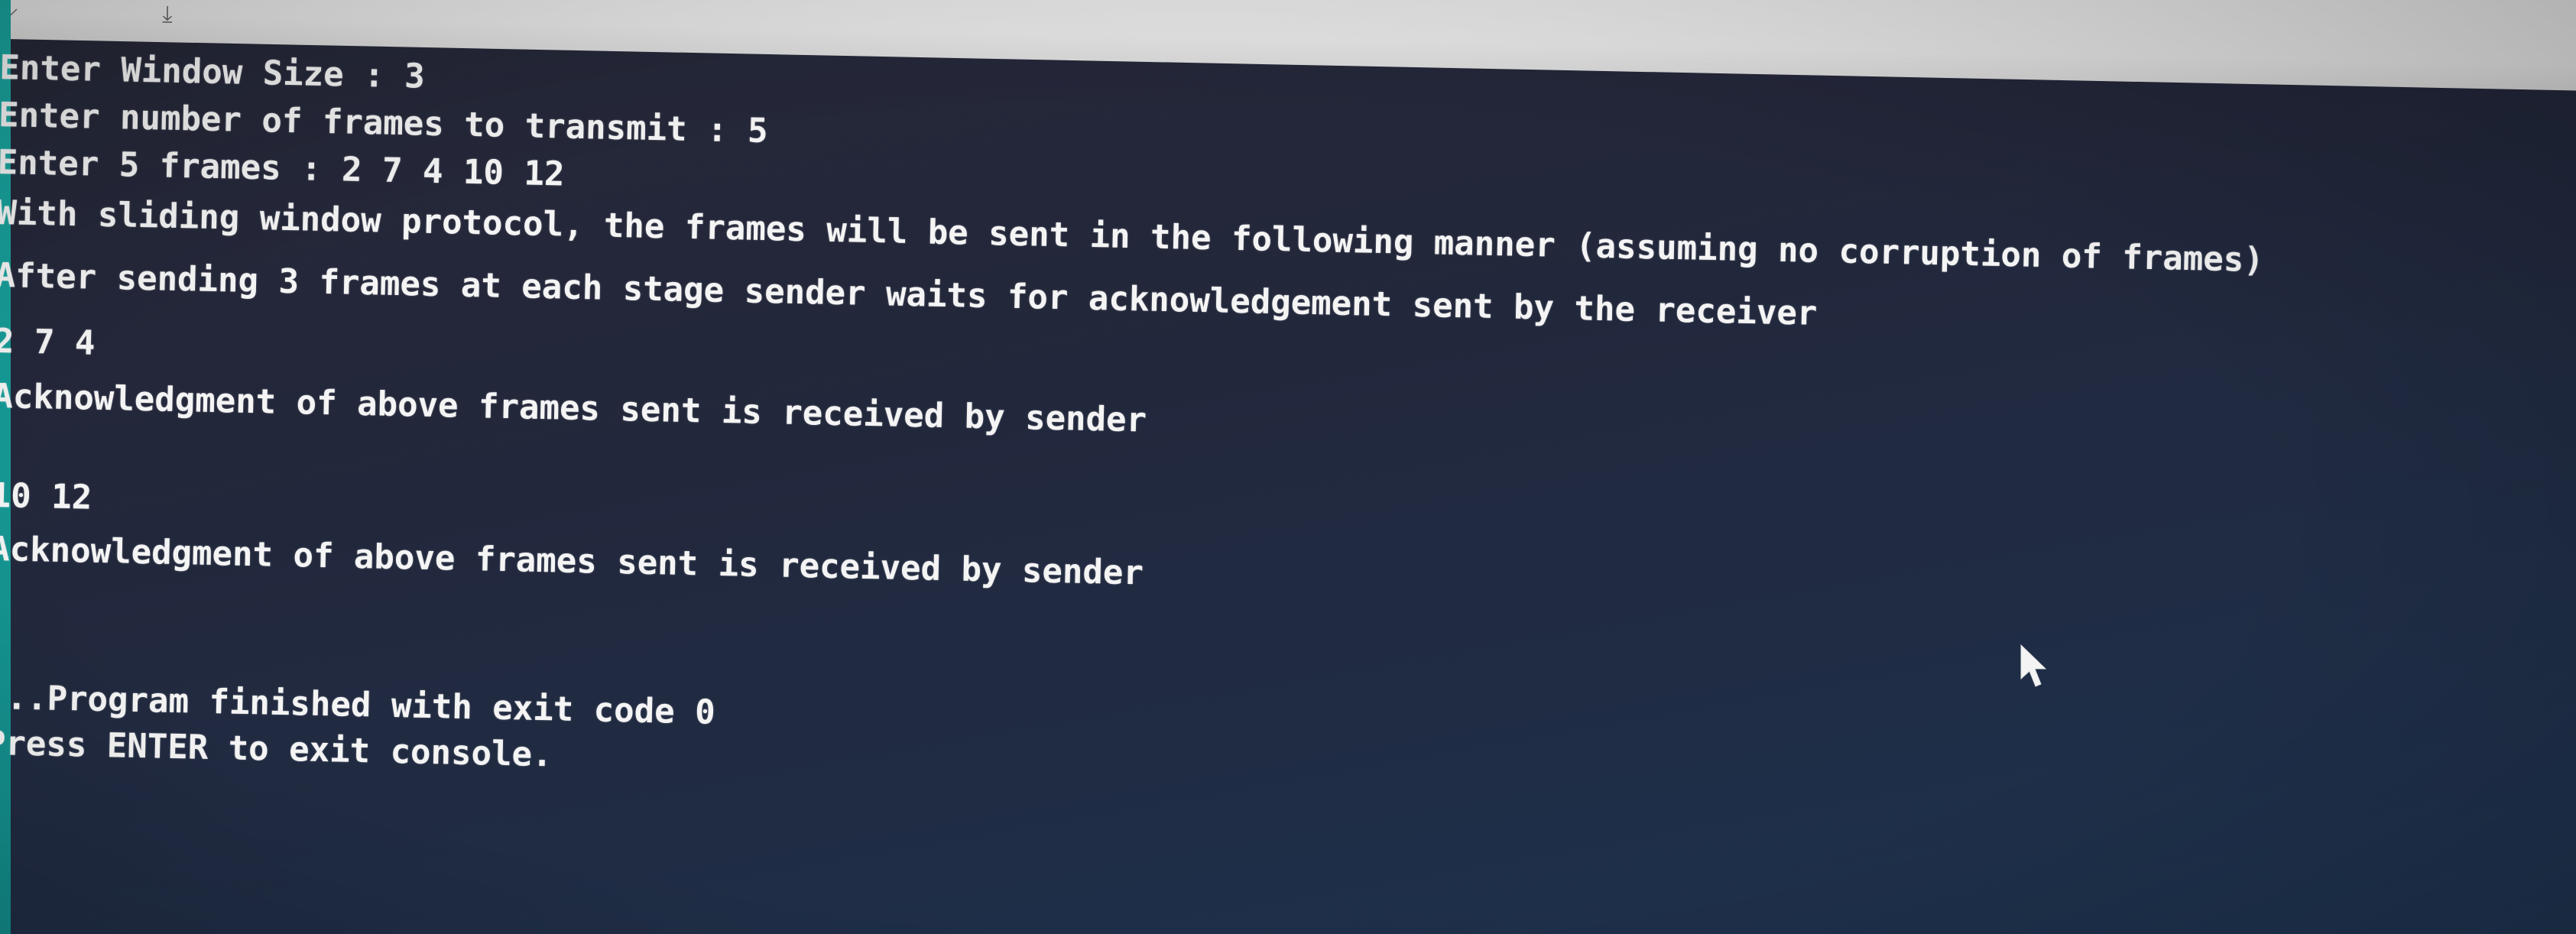 The width and height of the screenshot is (2576, 934). I want to click on console-line: 2 7 4, so click(48, 342).